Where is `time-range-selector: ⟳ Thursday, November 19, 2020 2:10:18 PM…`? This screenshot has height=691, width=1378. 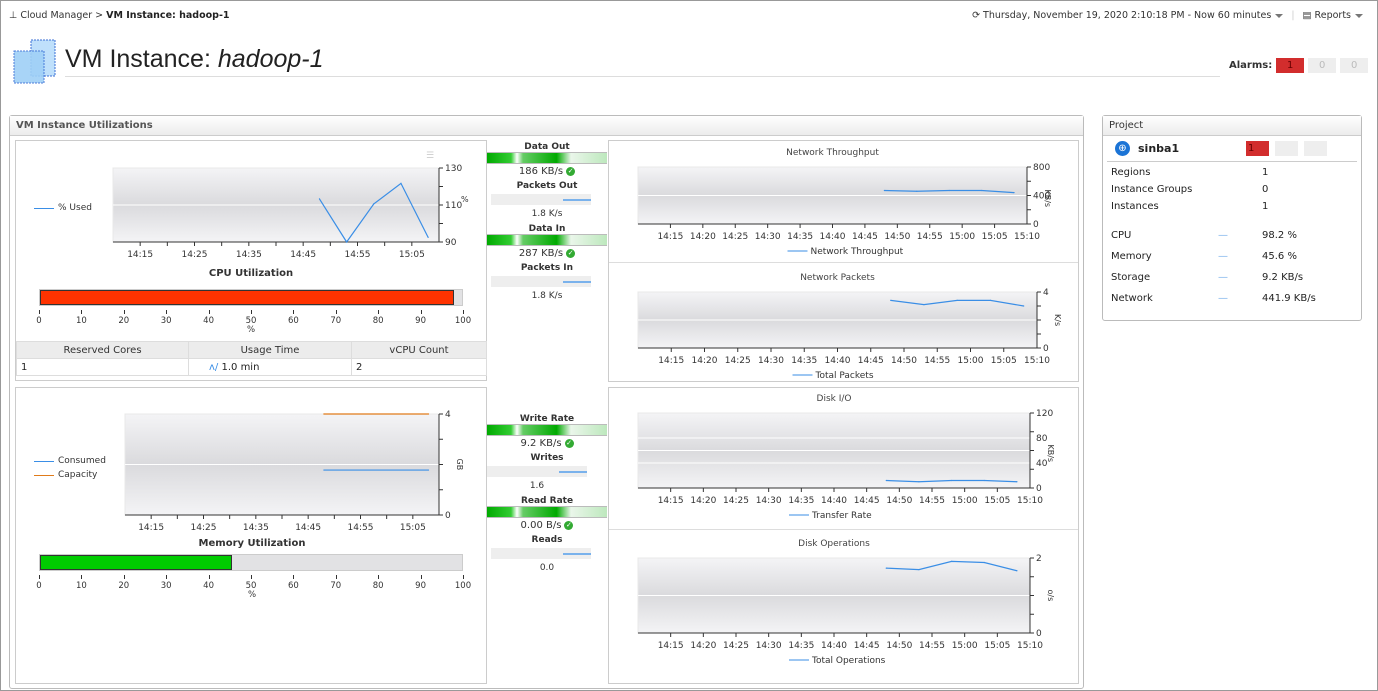
time-range-selector: ⟳ Thursday, November 19, 2020 2:10:18 PM… is located at coordinates (1128, 15).